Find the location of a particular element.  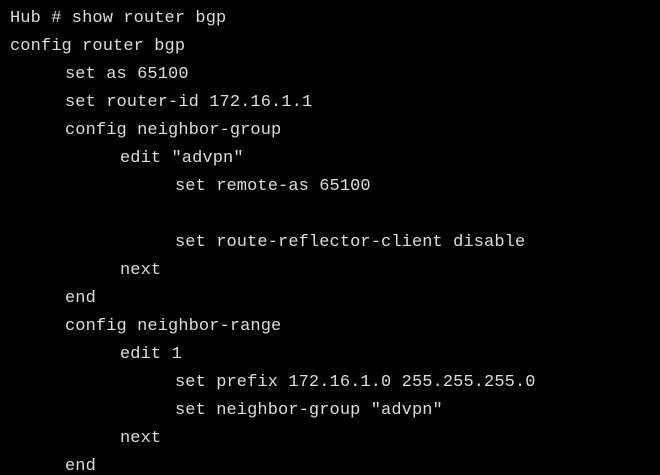

config-neighbor-range-line: config neighbor-range is located at coordinates (173, 326).